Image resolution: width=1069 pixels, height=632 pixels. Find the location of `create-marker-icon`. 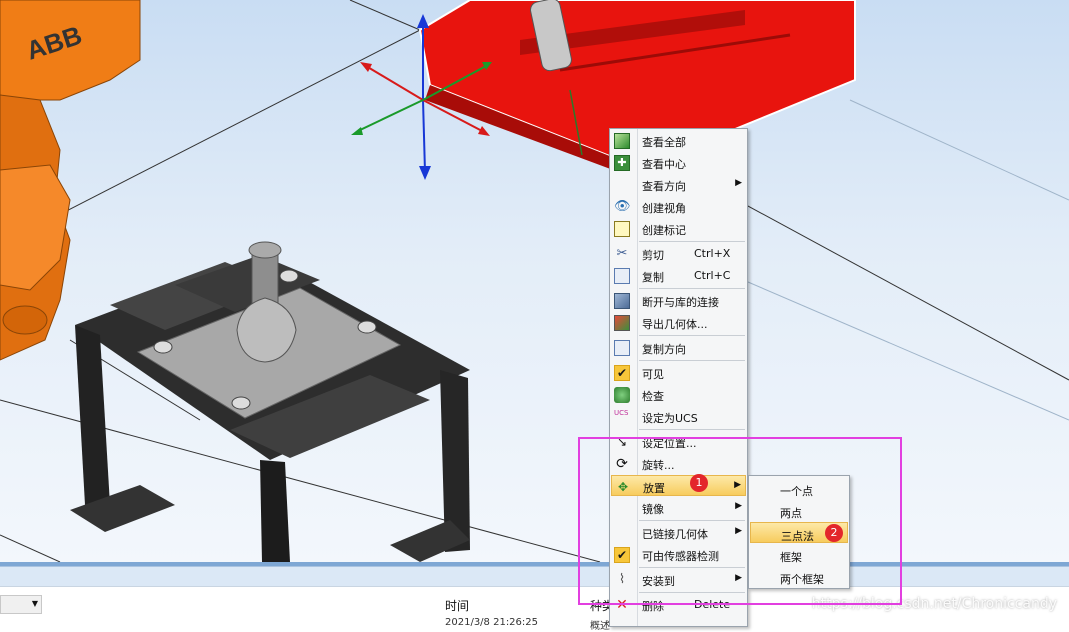

create-marker-icon is located at coordinates (622, 229).